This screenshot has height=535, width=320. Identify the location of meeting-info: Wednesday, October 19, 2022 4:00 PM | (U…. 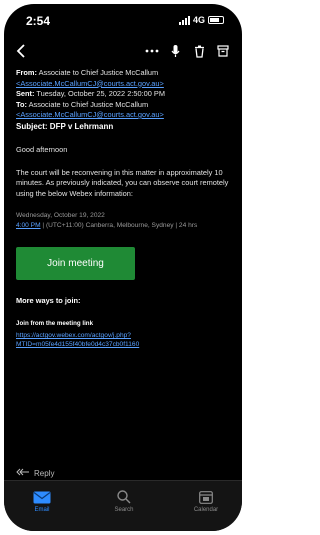
(123, 220).